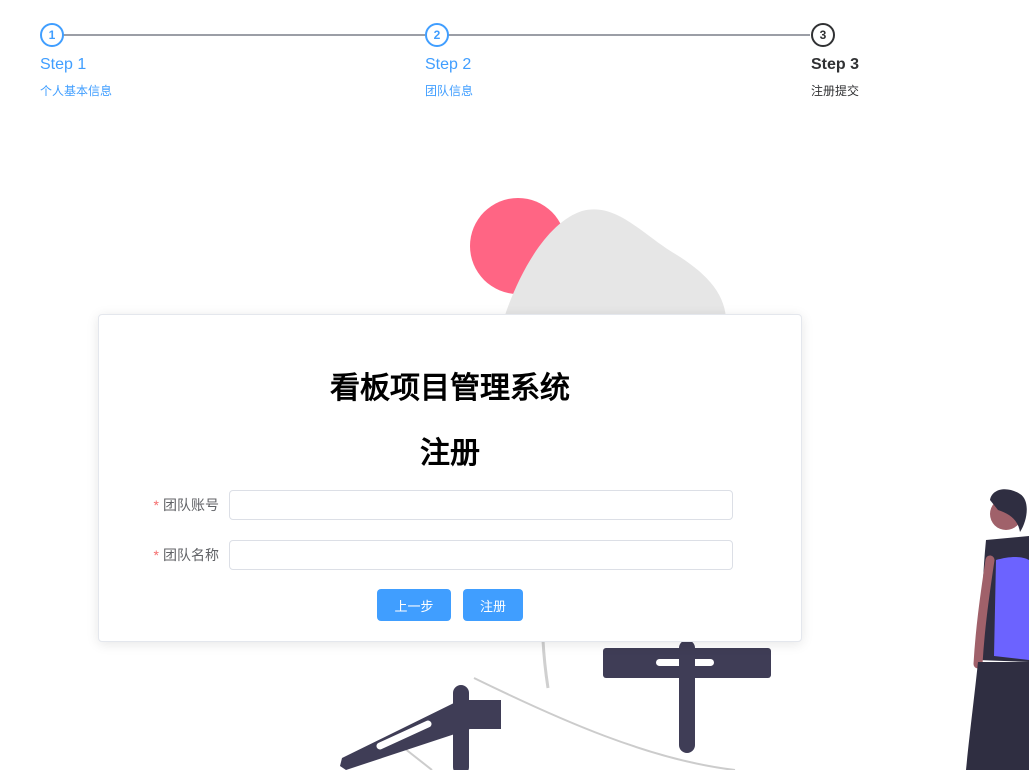  What do you see at coordinates (450, 453) in the screenshot?
I see `form-title: 注册` at bounding box center [450, 453].